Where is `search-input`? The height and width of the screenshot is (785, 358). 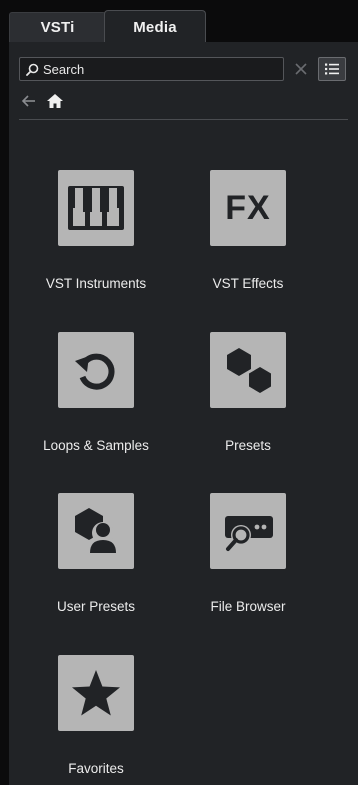
search-input is located at coordinates (158, 69).